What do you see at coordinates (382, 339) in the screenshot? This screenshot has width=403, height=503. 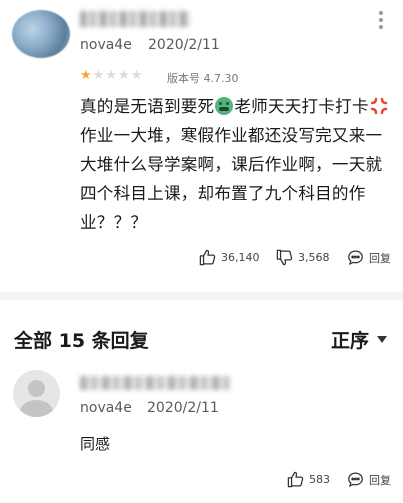 I see `caret-down-icon` at bounding box center [382, 339].